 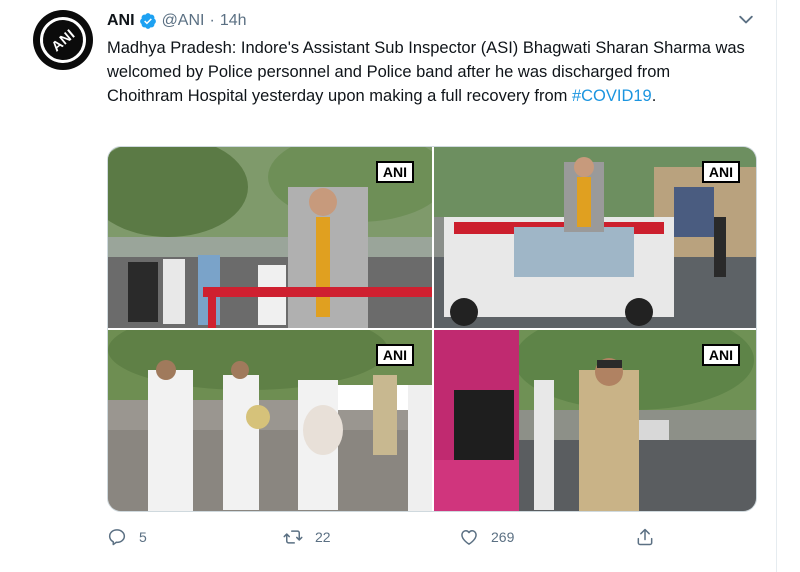 I want to click on photo-2: ANI, so click(x=595, y=237).